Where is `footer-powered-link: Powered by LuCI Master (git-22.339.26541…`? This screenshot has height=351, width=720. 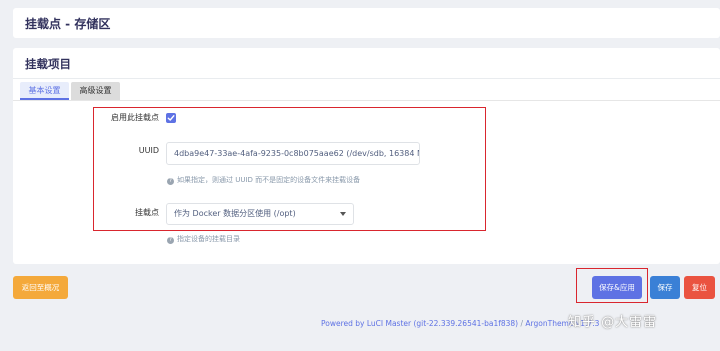 footer-powered-link: Powered by LuCI Master (git-22.339.26541… is located at coordinates (419, 323).